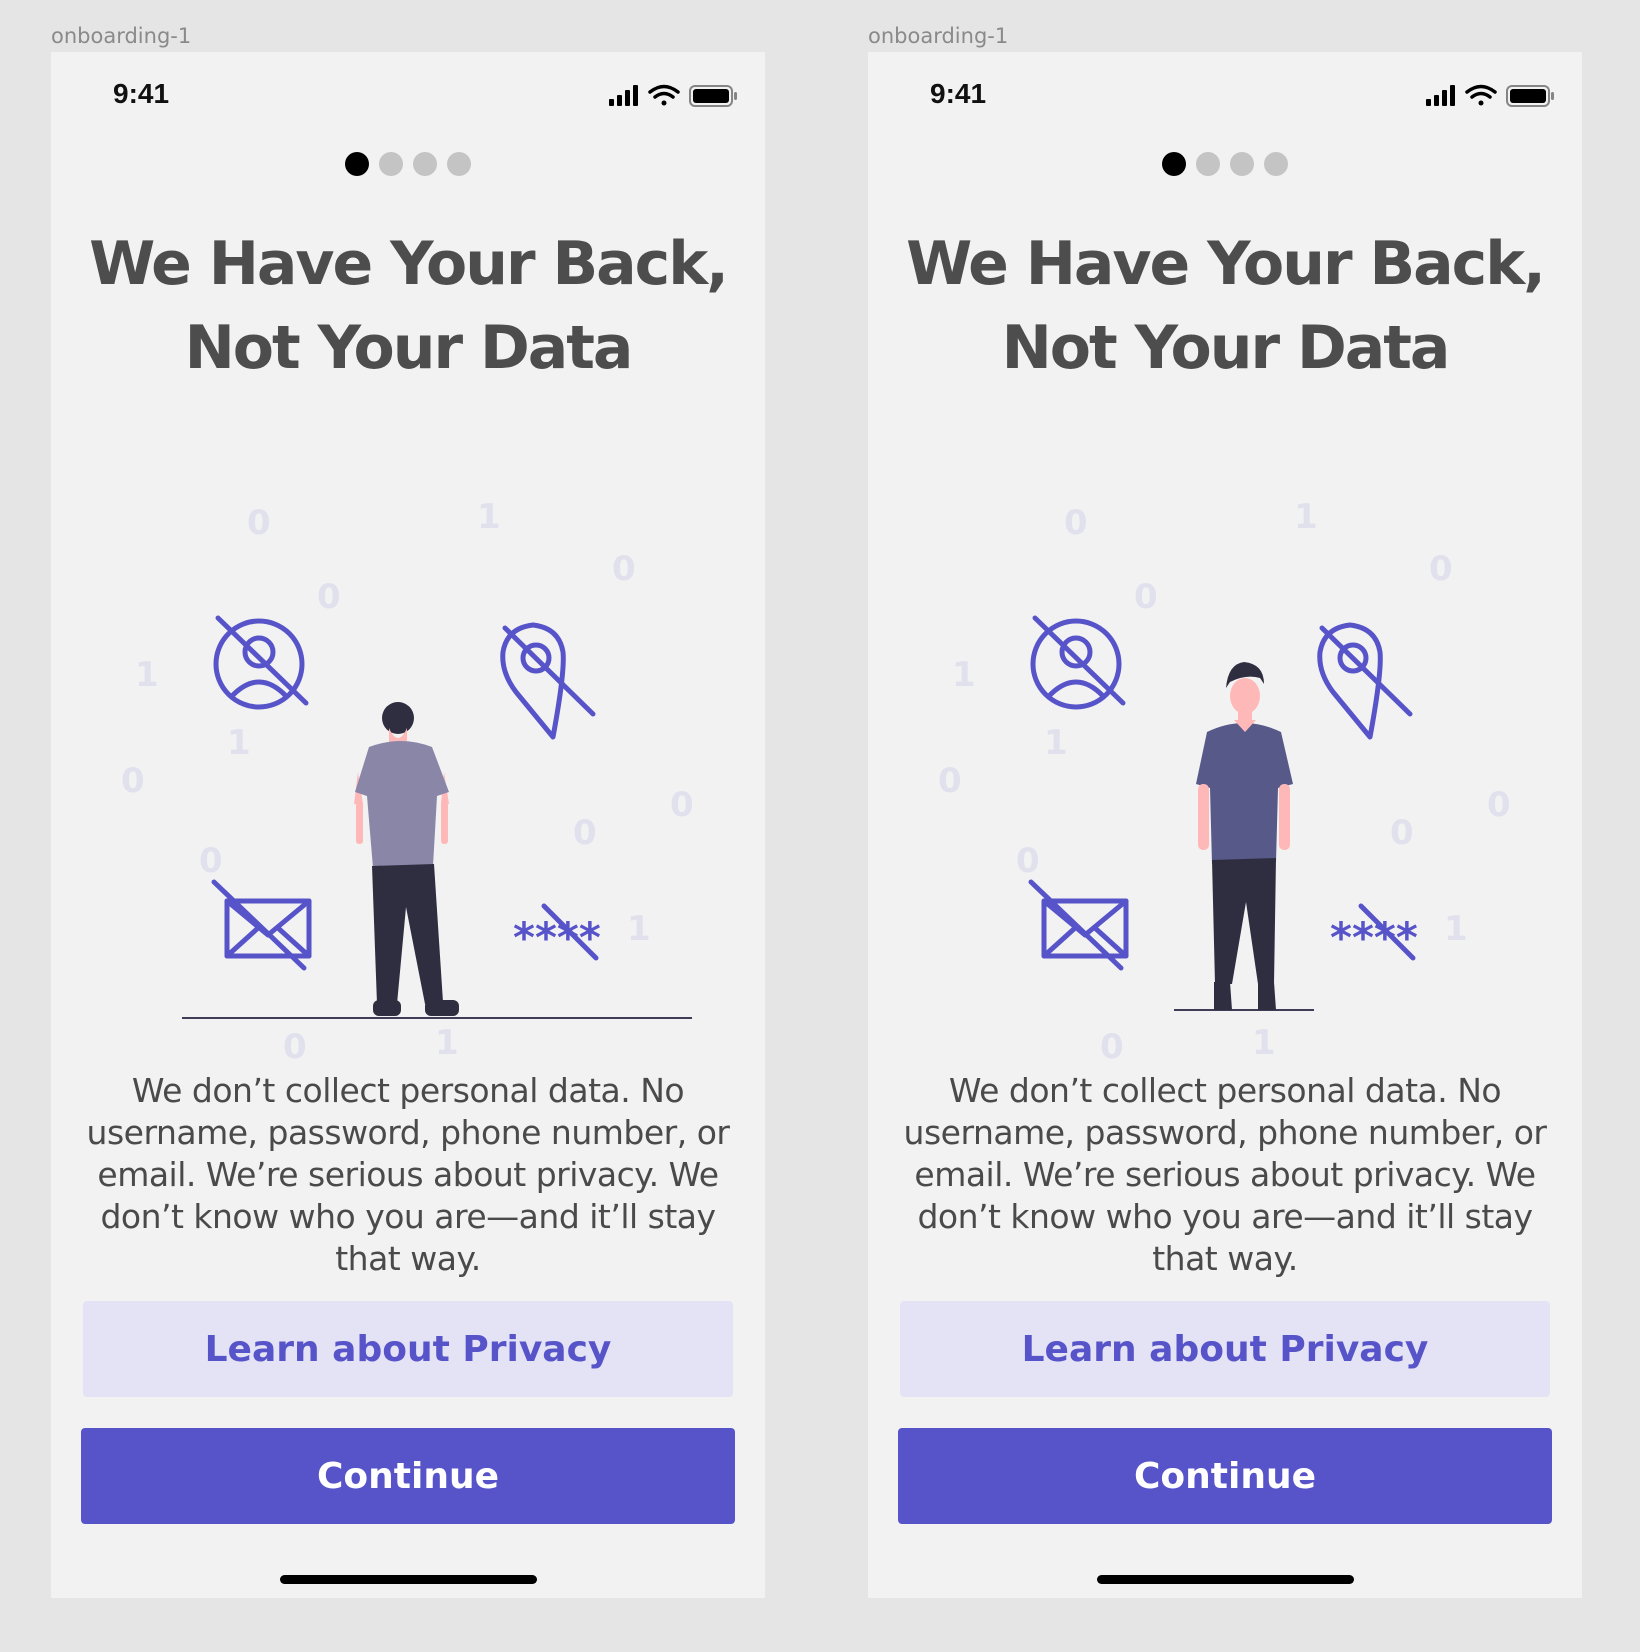  I want to click on person-front-view, so click(1244, 836).